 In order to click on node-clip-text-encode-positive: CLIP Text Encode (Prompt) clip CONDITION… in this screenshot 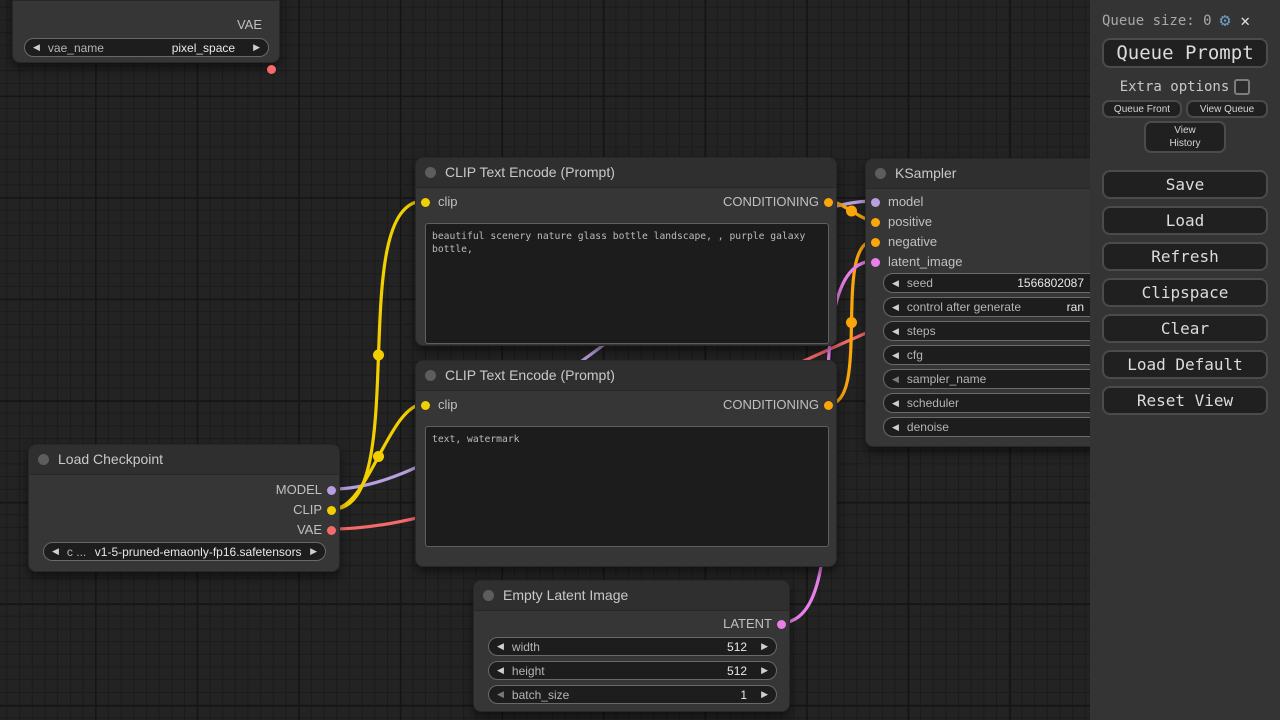, I will do `click(626, 251)`.